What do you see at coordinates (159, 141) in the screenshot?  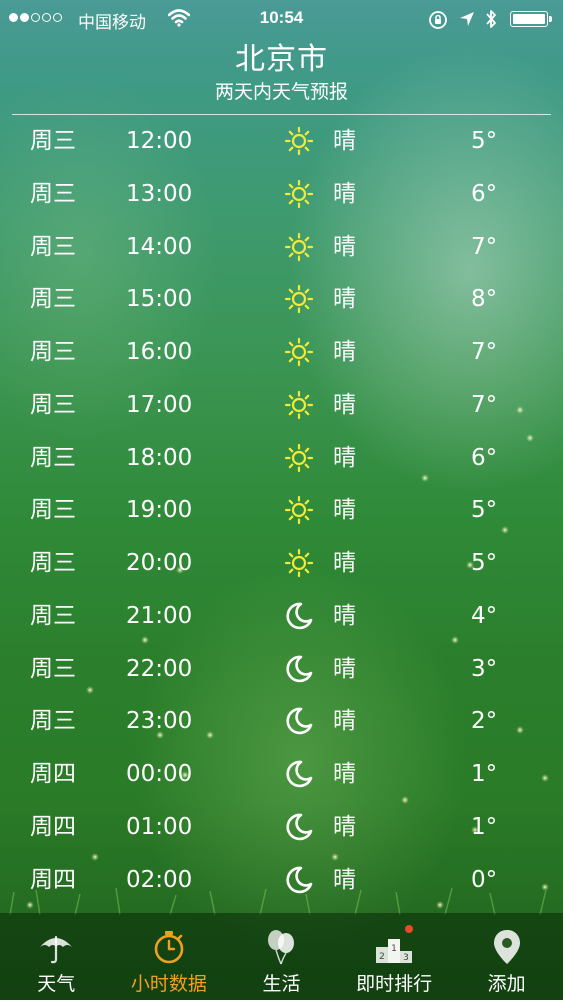 I see `forecast-time: 12:00` at bounding box center [159, 141].